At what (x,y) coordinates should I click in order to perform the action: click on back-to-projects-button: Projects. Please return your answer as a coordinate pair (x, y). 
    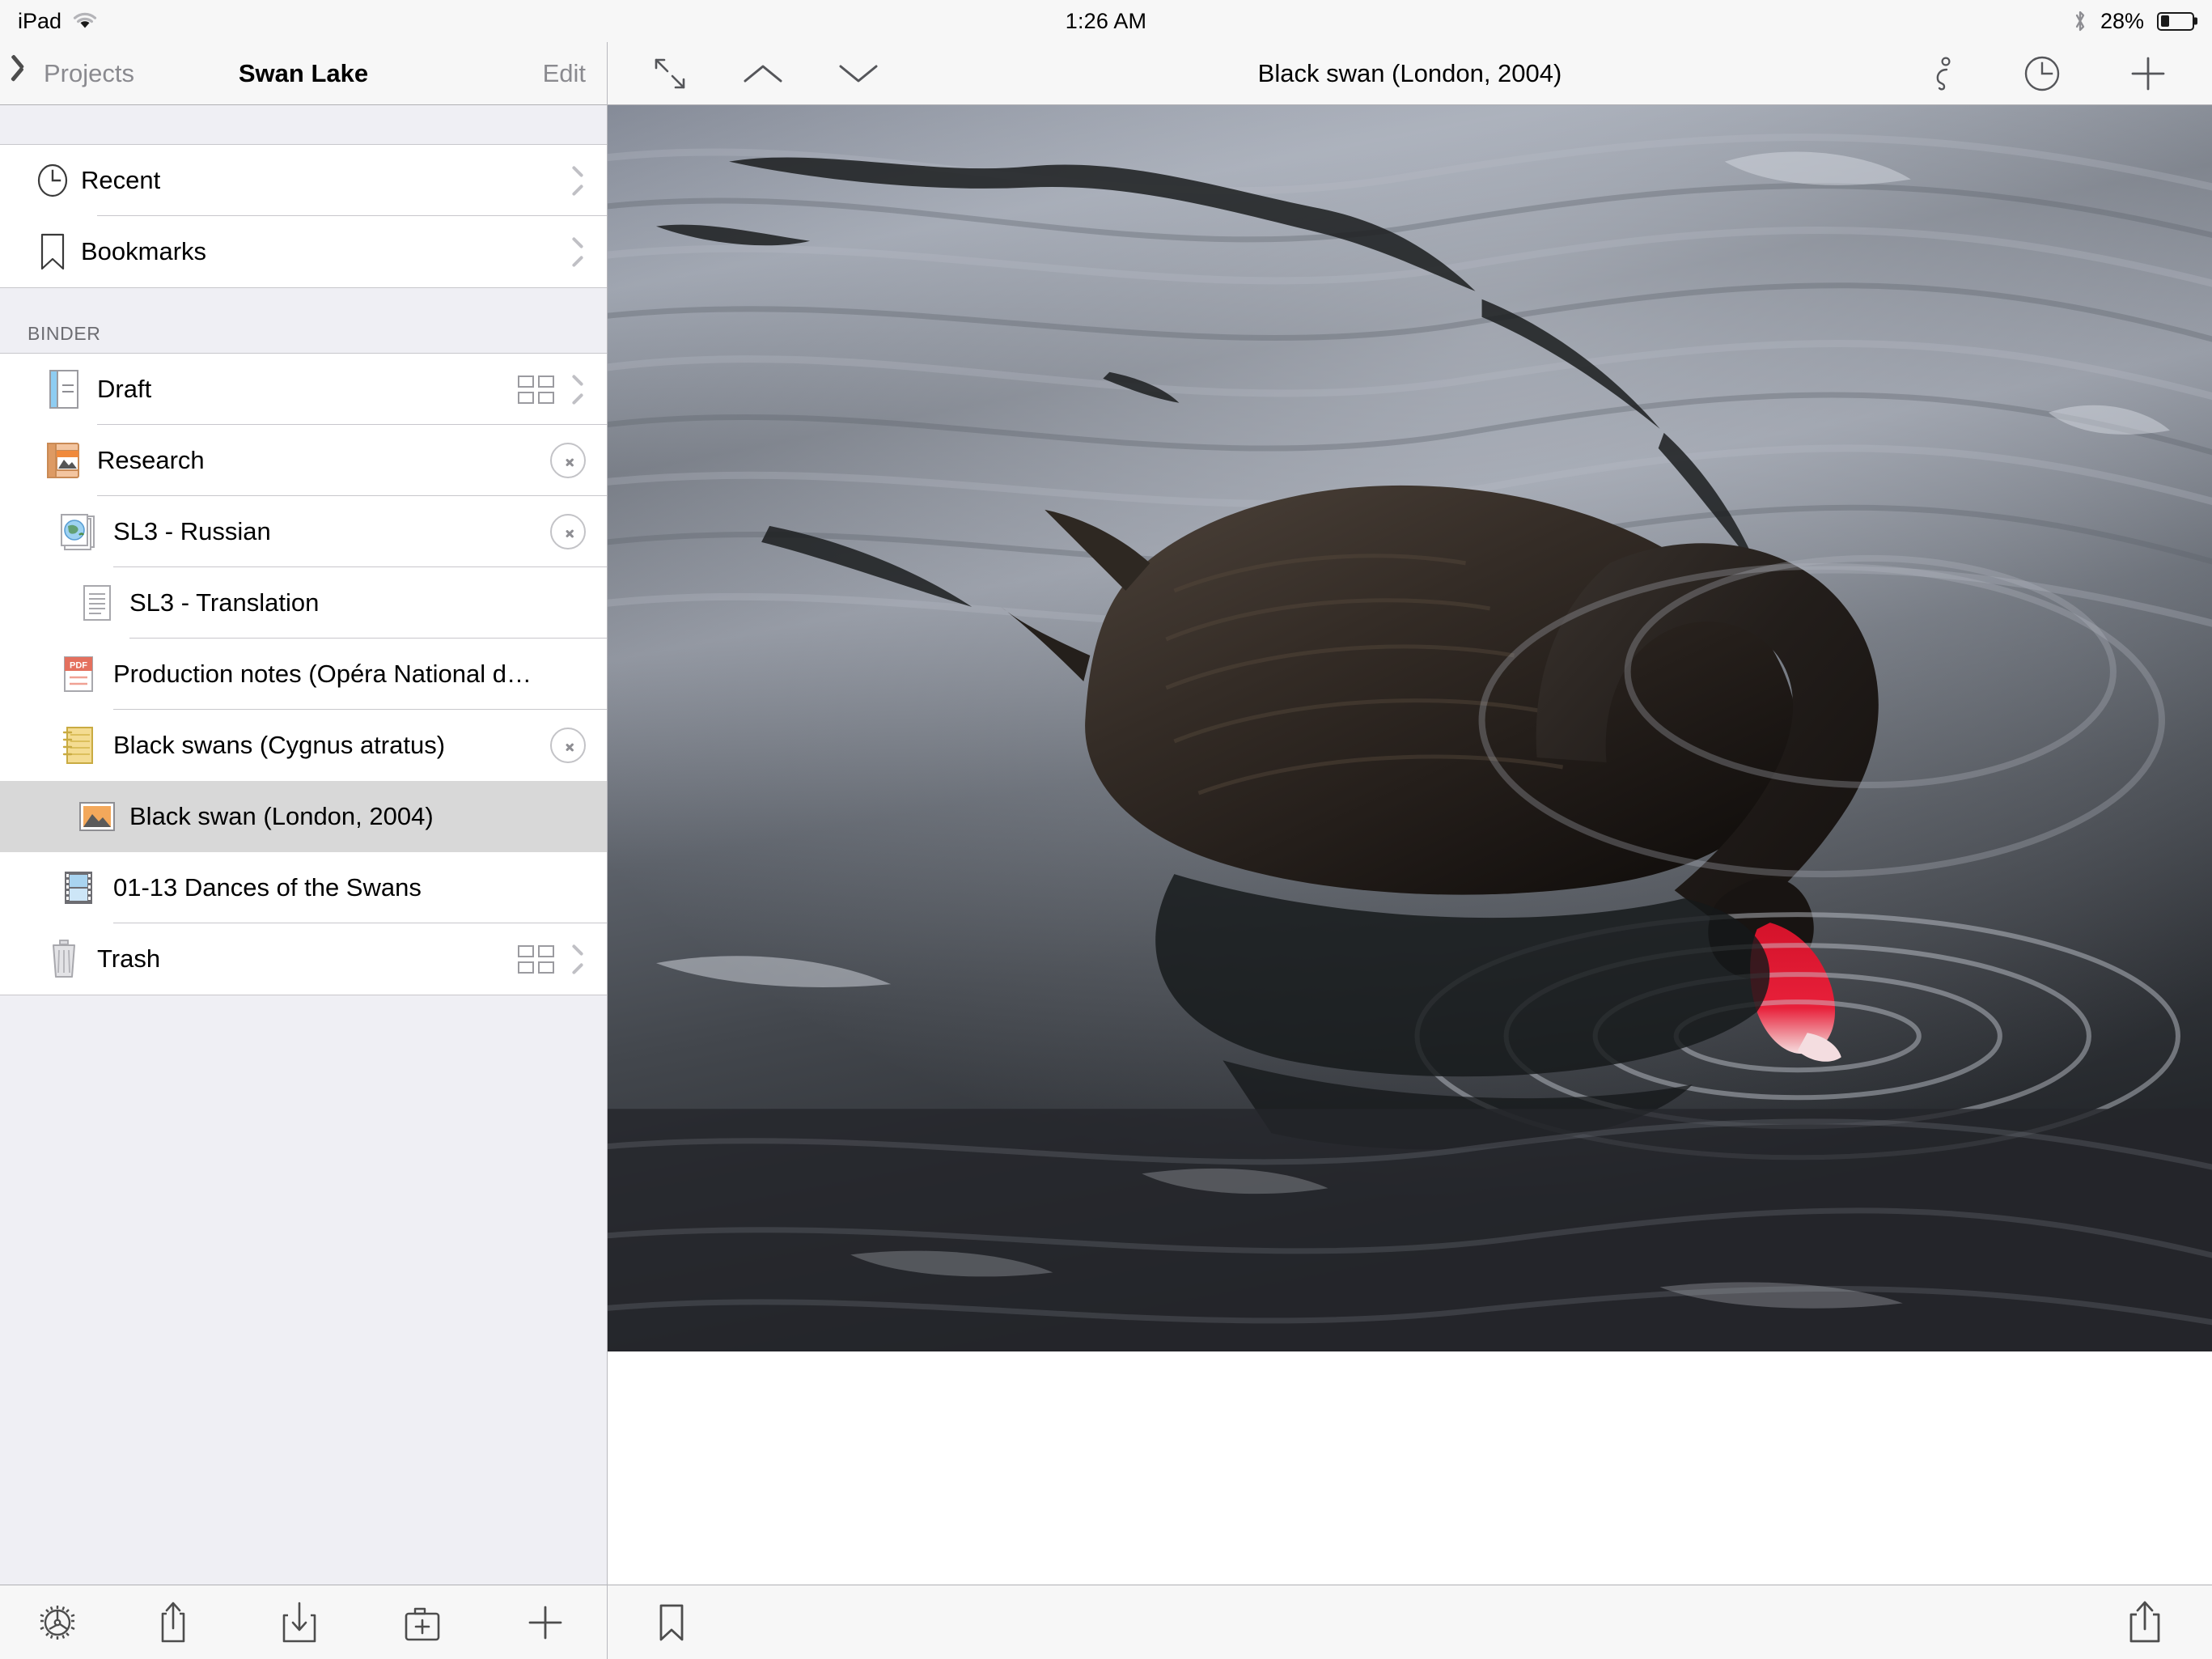
    Looking at the image, I should click on (77, 73).